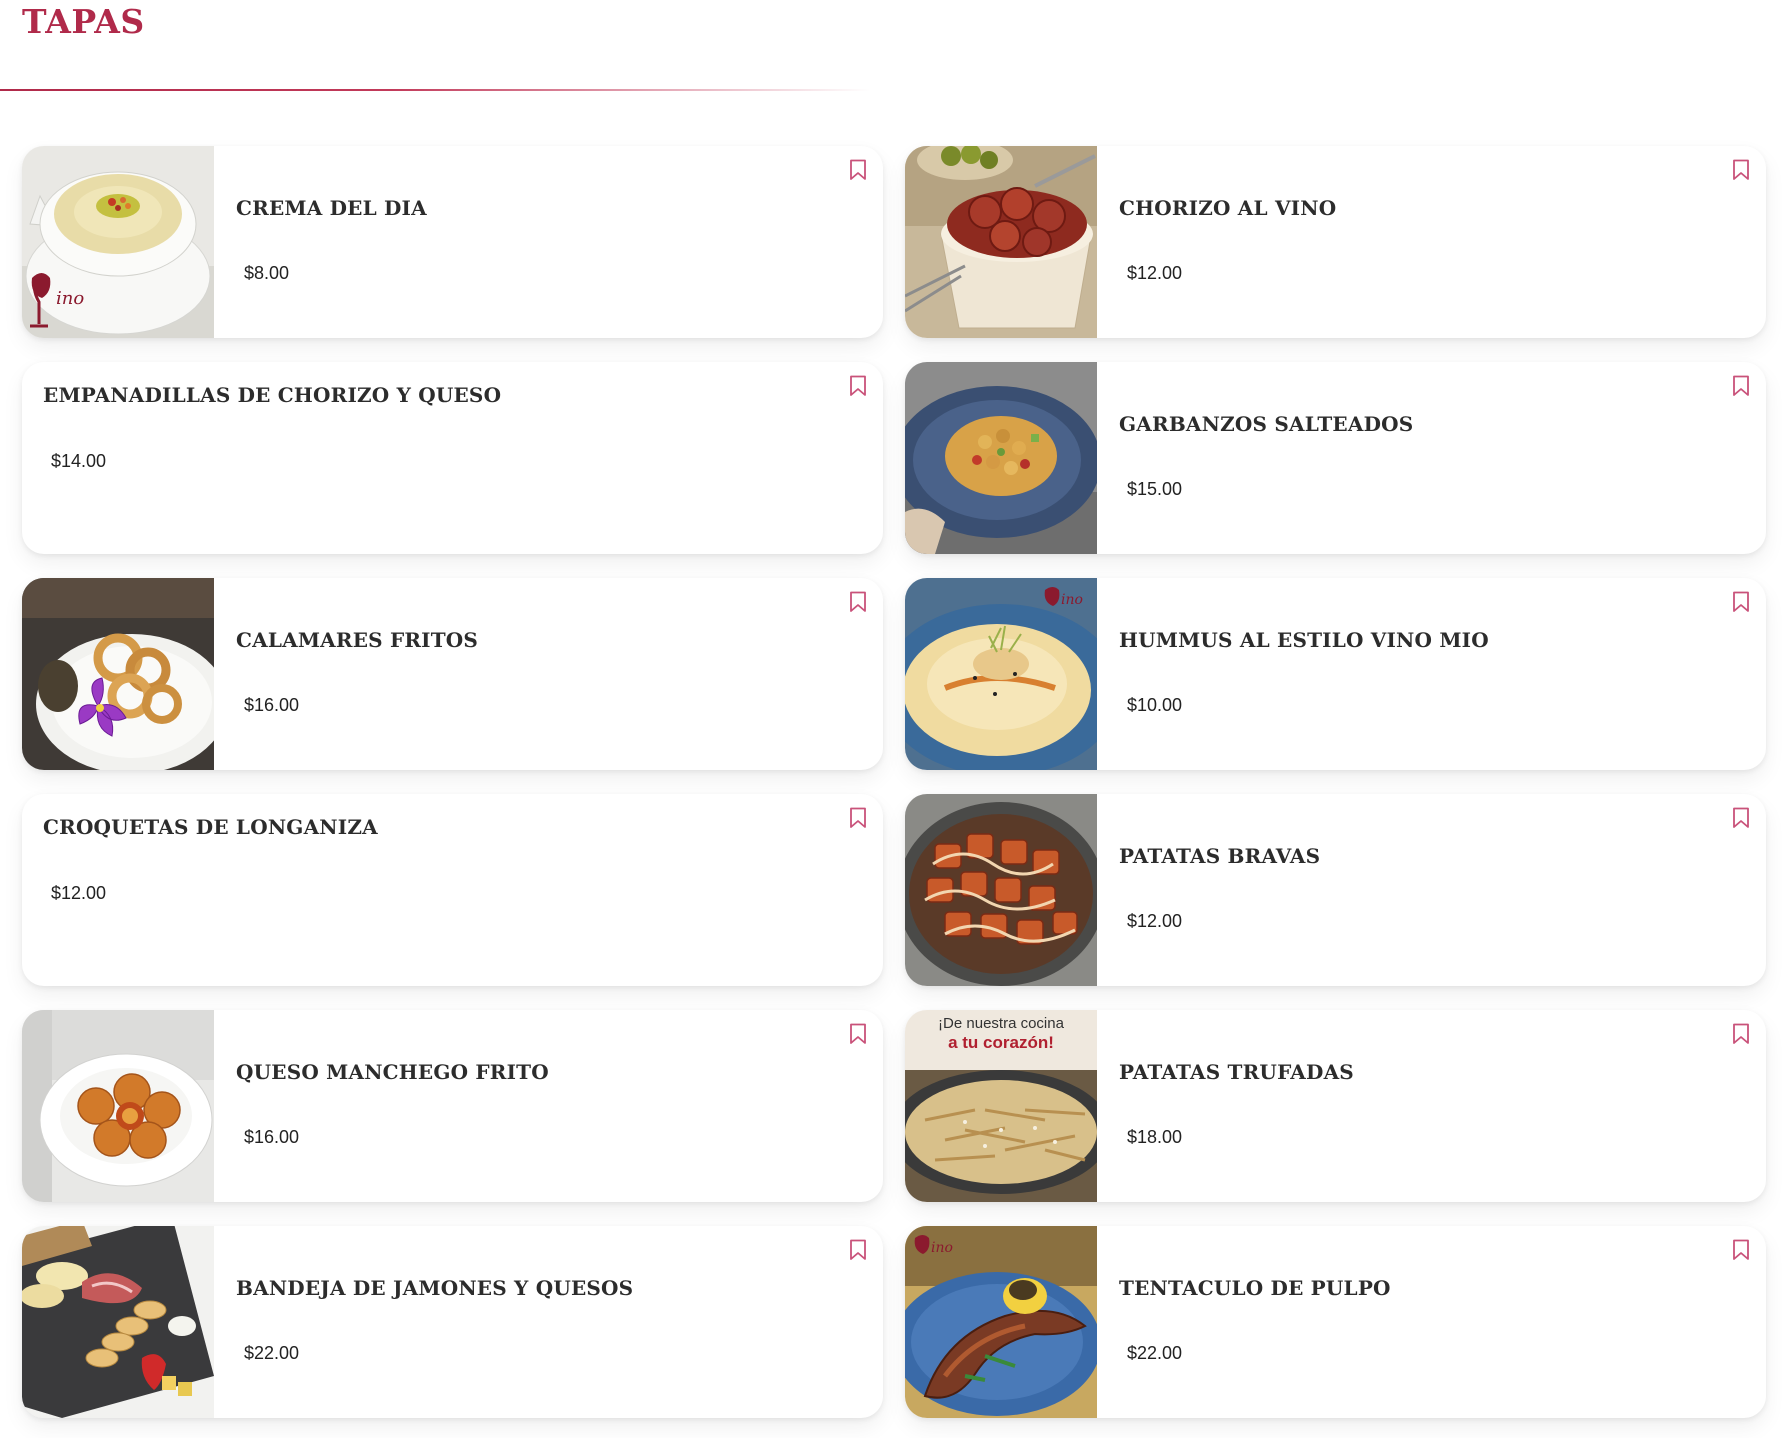  What do you see at coordinates (331, 208) in the screenshot?
I see `menu-item-name: CREMA DEL DIA` at bounding box center [331, 208].